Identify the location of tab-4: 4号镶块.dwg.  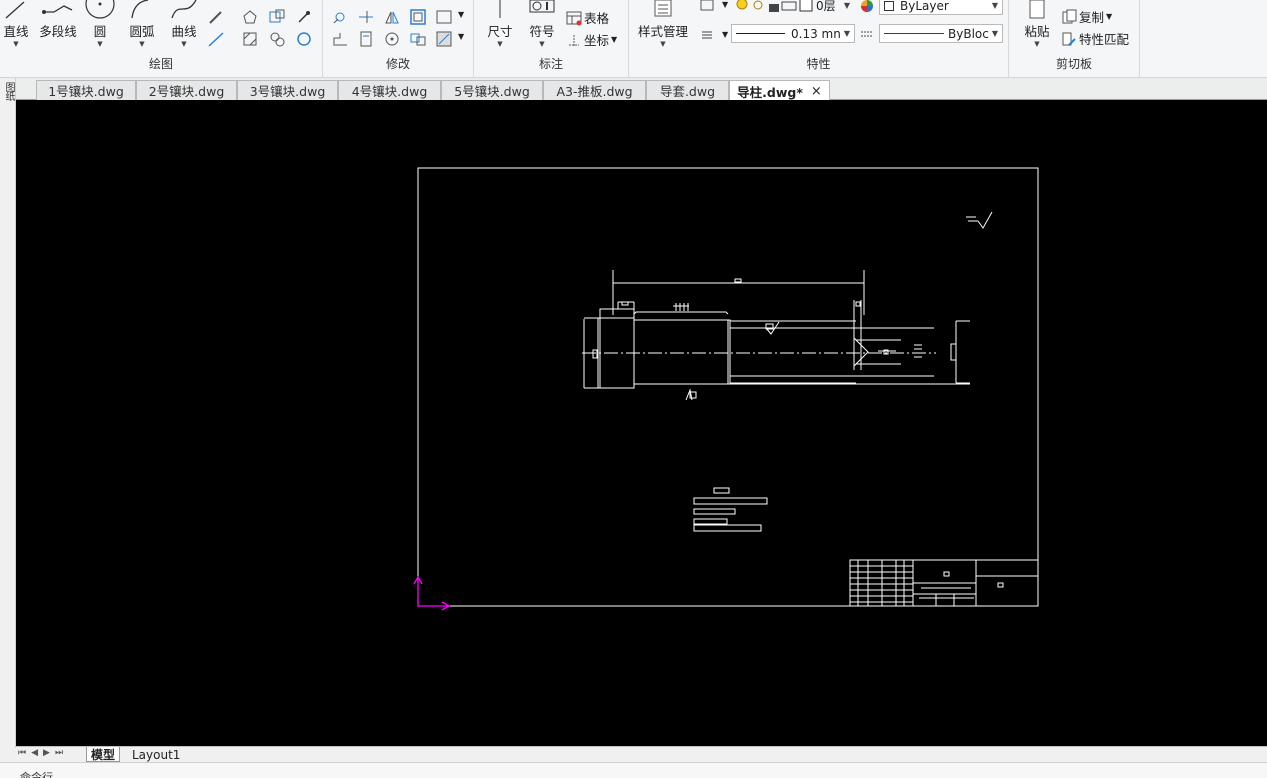
(389, 90).